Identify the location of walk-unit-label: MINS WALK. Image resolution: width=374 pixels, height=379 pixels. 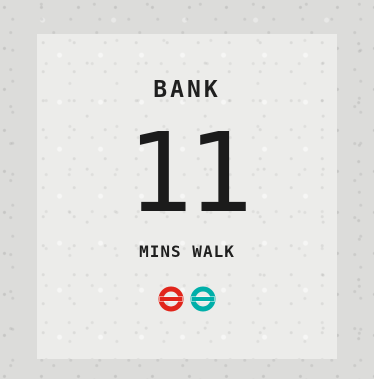
(187, 251).